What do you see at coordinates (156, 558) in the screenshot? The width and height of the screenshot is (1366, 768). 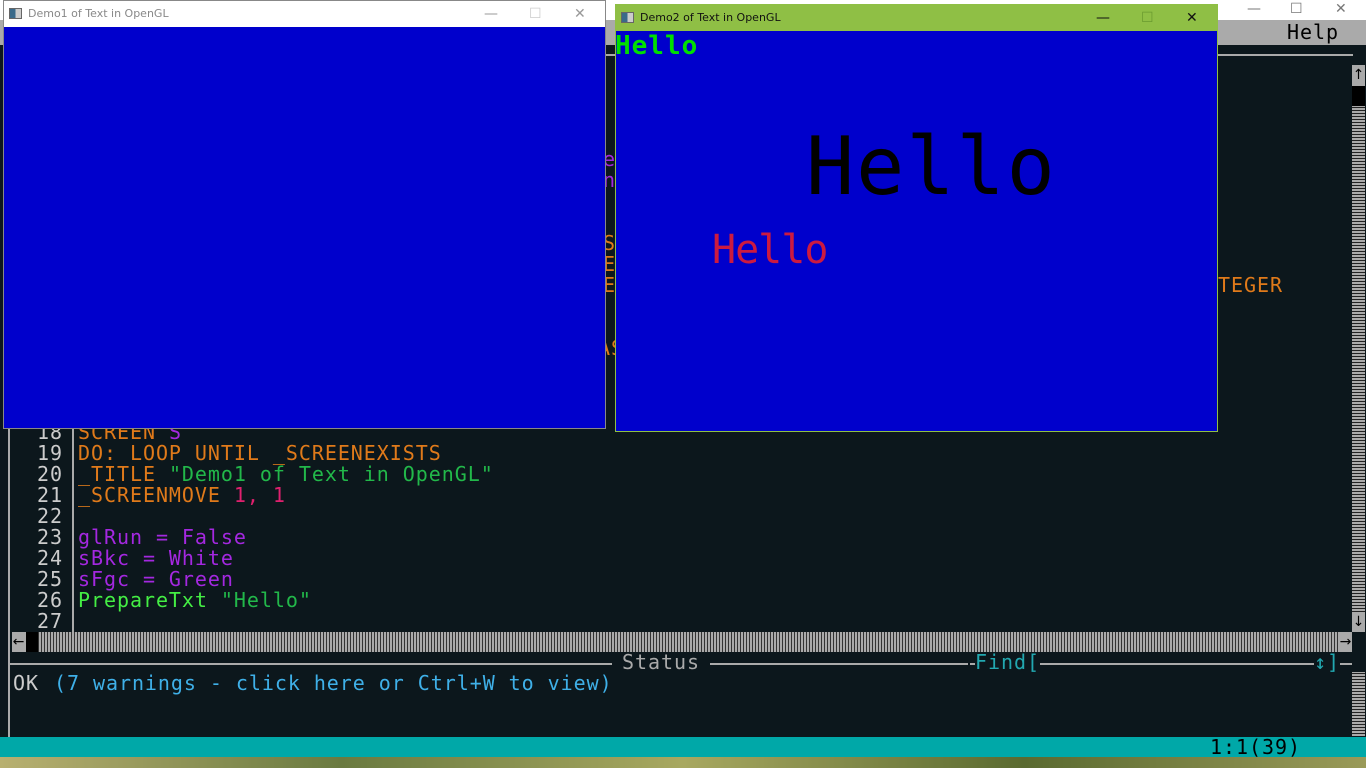 I see `code-line: sBkc = White` at bounding box center [156, 558].